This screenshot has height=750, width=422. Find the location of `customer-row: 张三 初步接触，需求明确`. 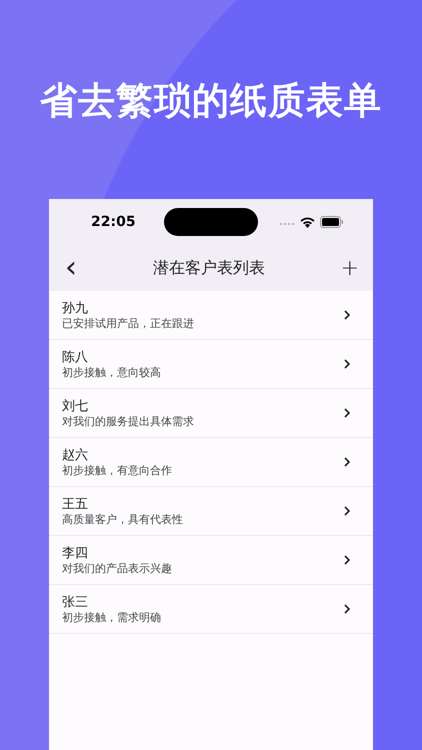

customer-row: 张三 初步接触，需求明确 is located at coordinates (211, 609).